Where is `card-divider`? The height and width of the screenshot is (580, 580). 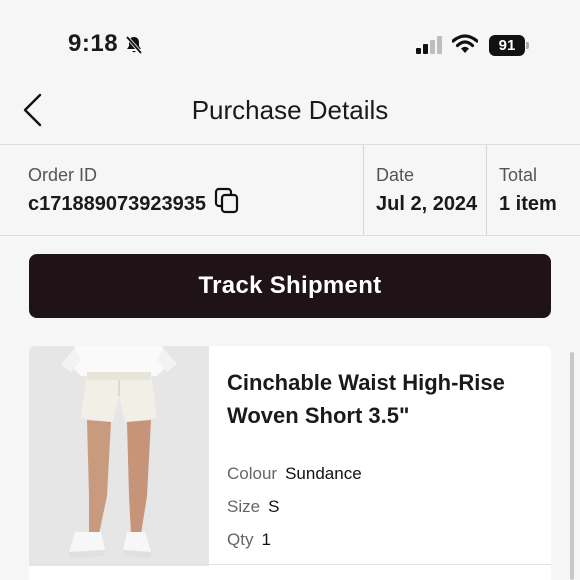
card-divider is located at coordinates (290, 564).